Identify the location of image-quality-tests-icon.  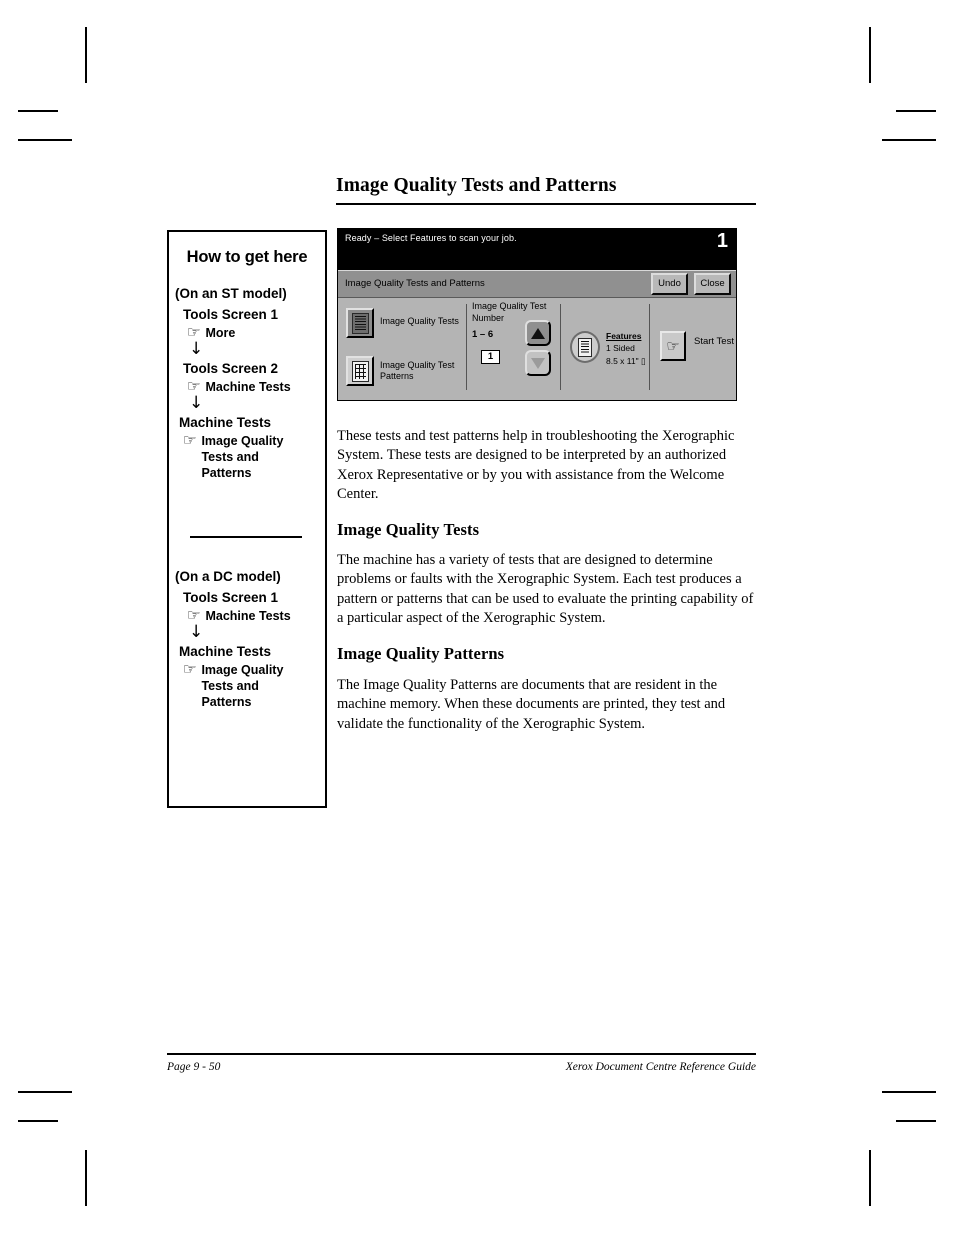
(360, 323).